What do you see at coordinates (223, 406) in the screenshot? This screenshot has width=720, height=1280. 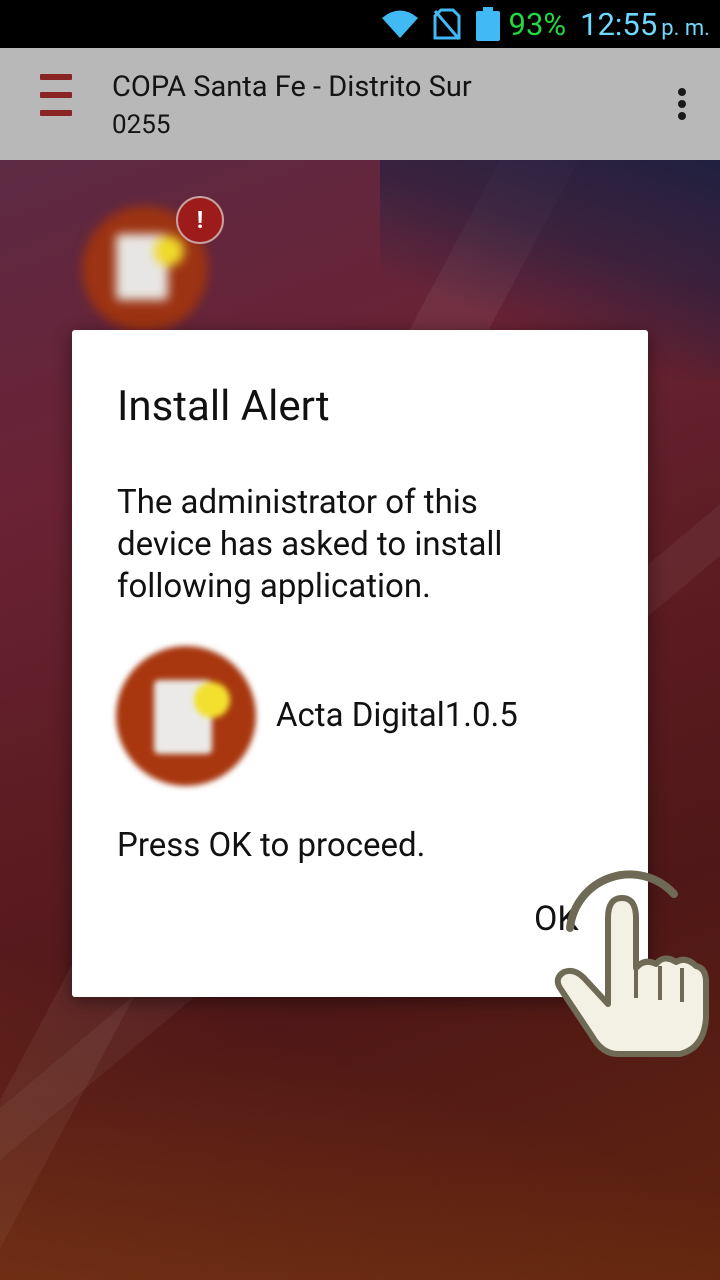 I see `dialog-title: Install Alert` at bounding box center [223, 406].